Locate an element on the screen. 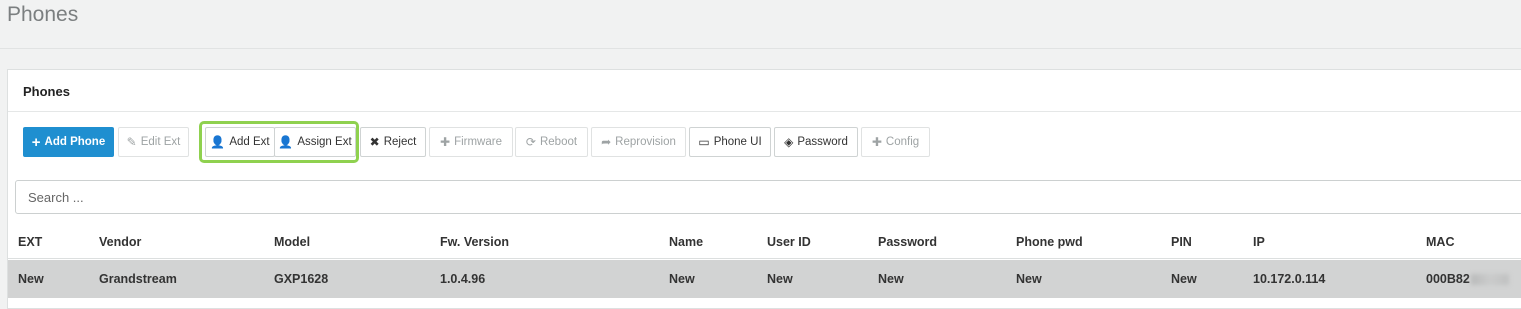  reject-button: ✖ Reject is located at coordinates (393, 142).